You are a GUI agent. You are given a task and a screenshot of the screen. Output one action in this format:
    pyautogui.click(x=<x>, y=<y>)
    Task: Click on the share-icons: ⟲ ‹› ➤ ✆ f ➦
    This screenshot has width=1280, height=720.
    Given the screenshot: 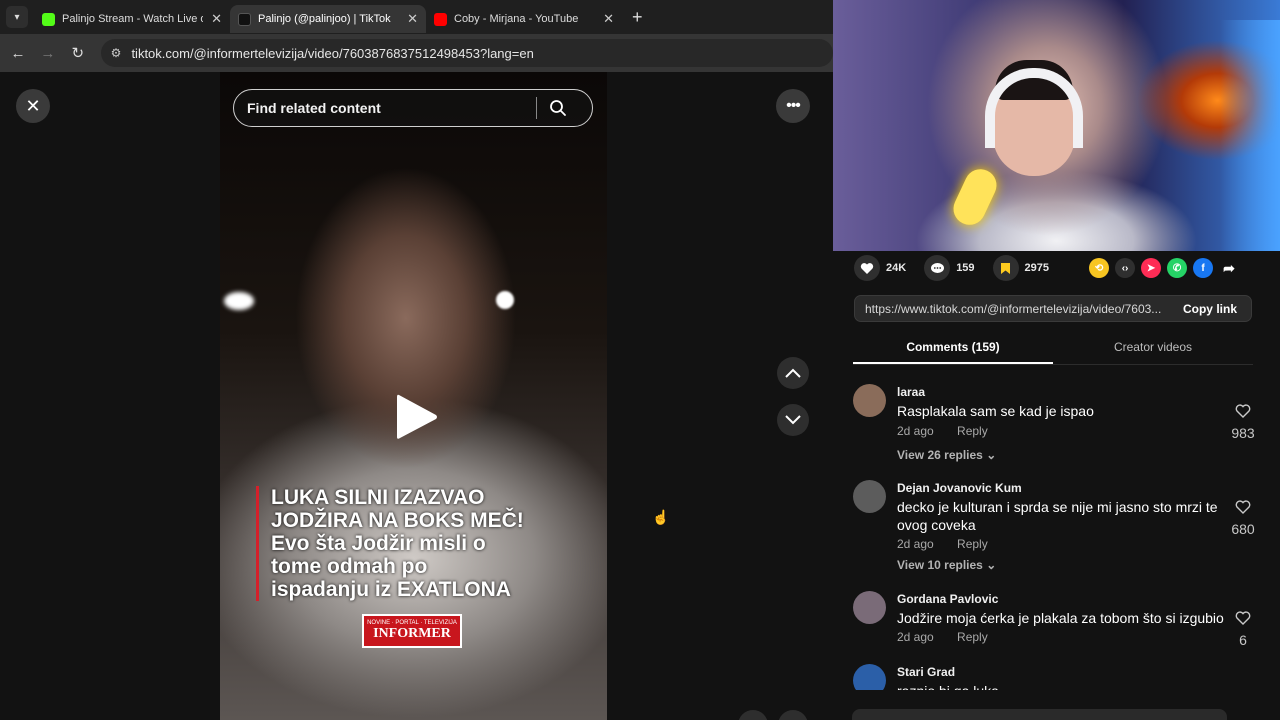 What is the action you would take?
    pyautogui.click(x=1167, y=268)
    